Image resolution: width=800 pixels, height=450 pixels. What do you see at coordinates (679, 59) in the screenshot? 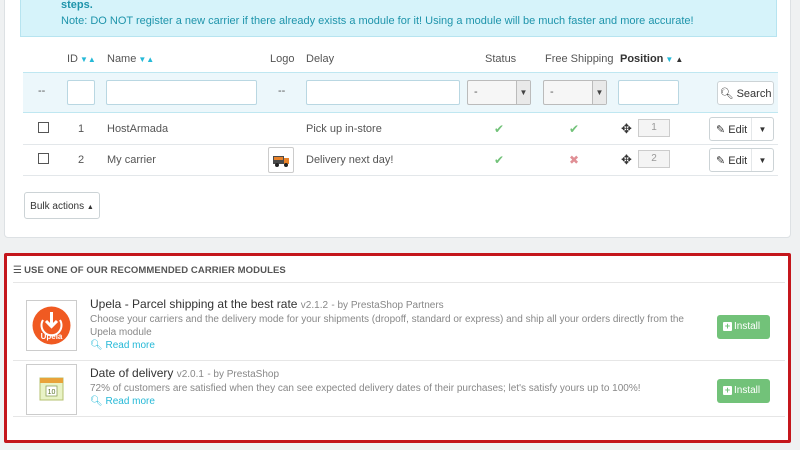
I see `sort-asc-icon: ▲` at bounding box center [679, 59].